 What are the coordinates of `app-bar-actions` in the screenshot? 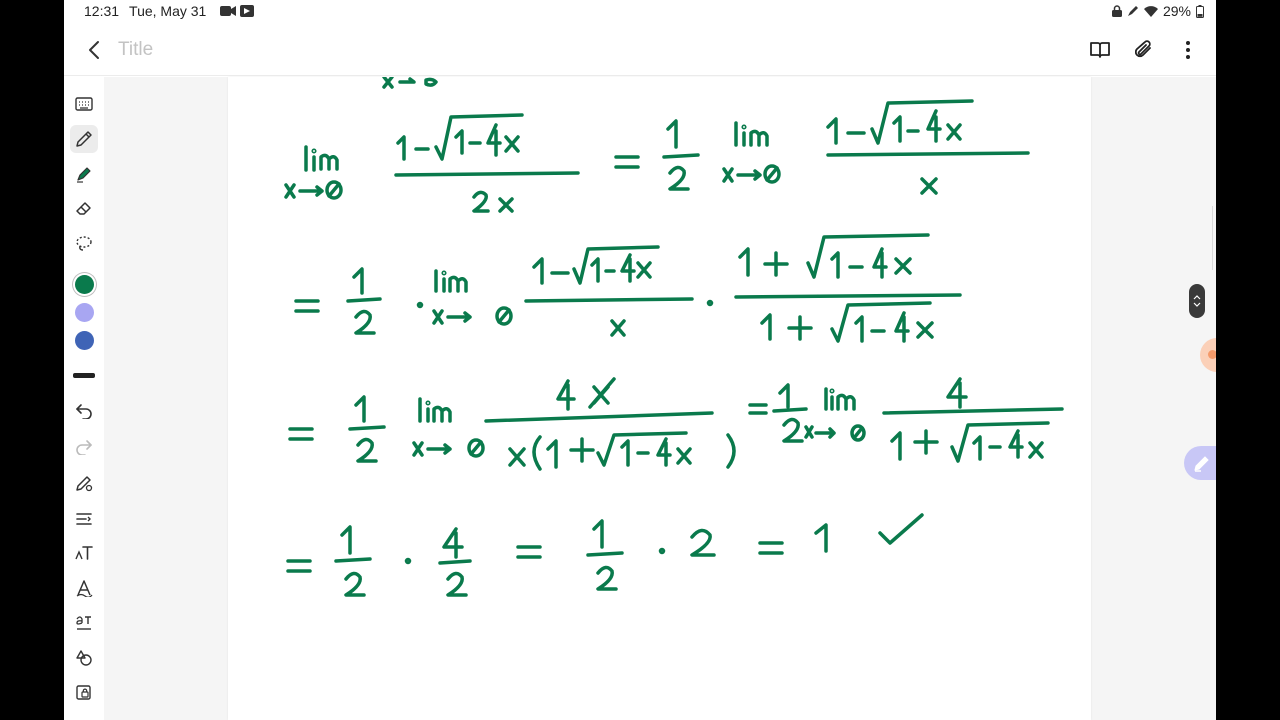 It's located at (1144, 50).